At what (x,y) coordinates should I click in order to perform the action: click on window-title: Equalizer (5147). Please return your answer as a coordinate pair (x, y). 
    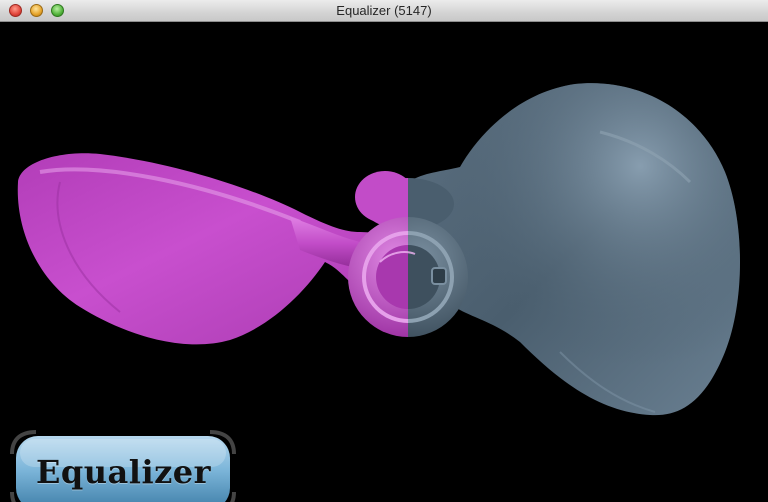
    Looking at the image, I should click on (384, 10).